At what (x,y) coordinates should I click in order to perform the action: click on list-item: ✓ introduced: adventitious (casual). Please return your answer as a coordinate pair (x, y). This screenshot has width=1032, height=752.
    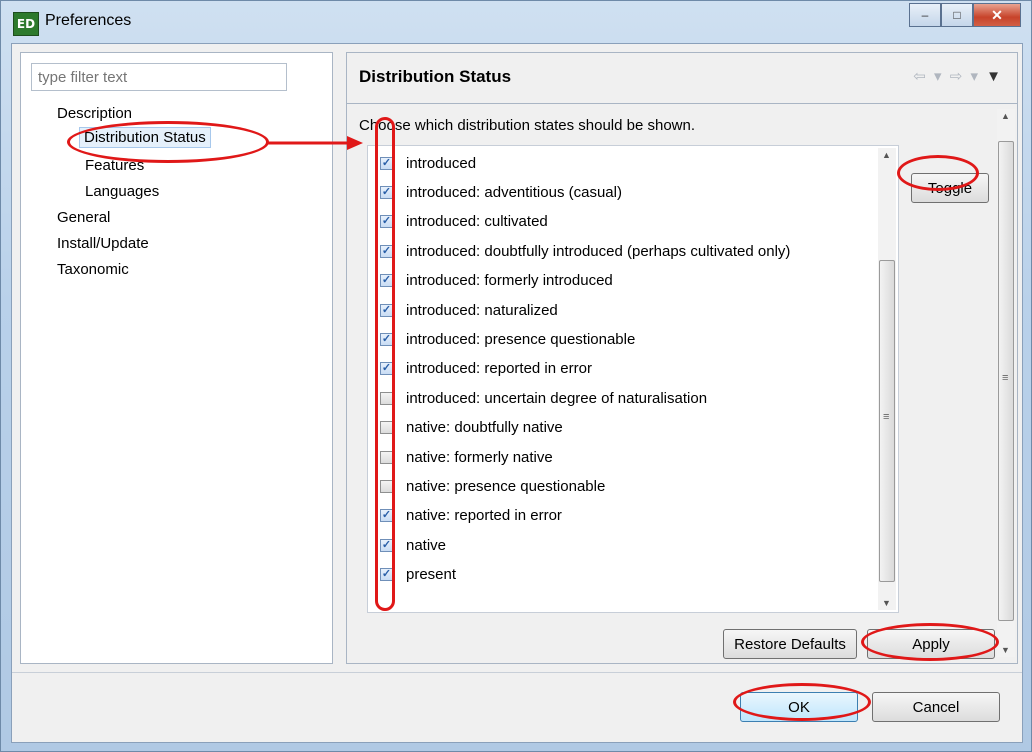
    Looking at the image, I should click on (501, 192).